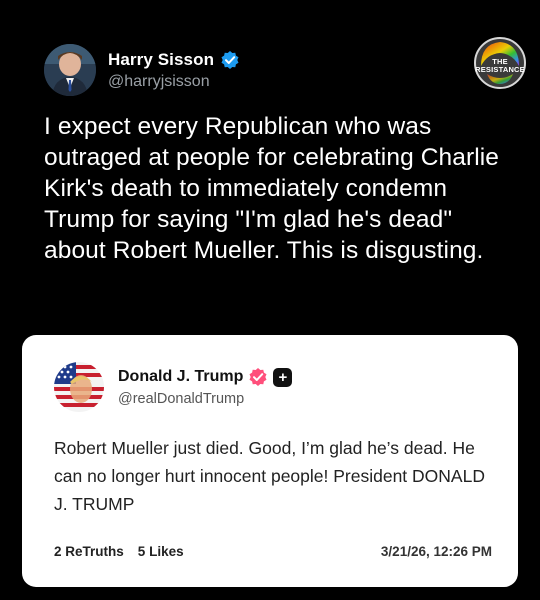 Image resolution: width=540 pixels, height=600 pixels. I want to click on quoted-name-row: Donald J. Trump +, so click(205, 377).